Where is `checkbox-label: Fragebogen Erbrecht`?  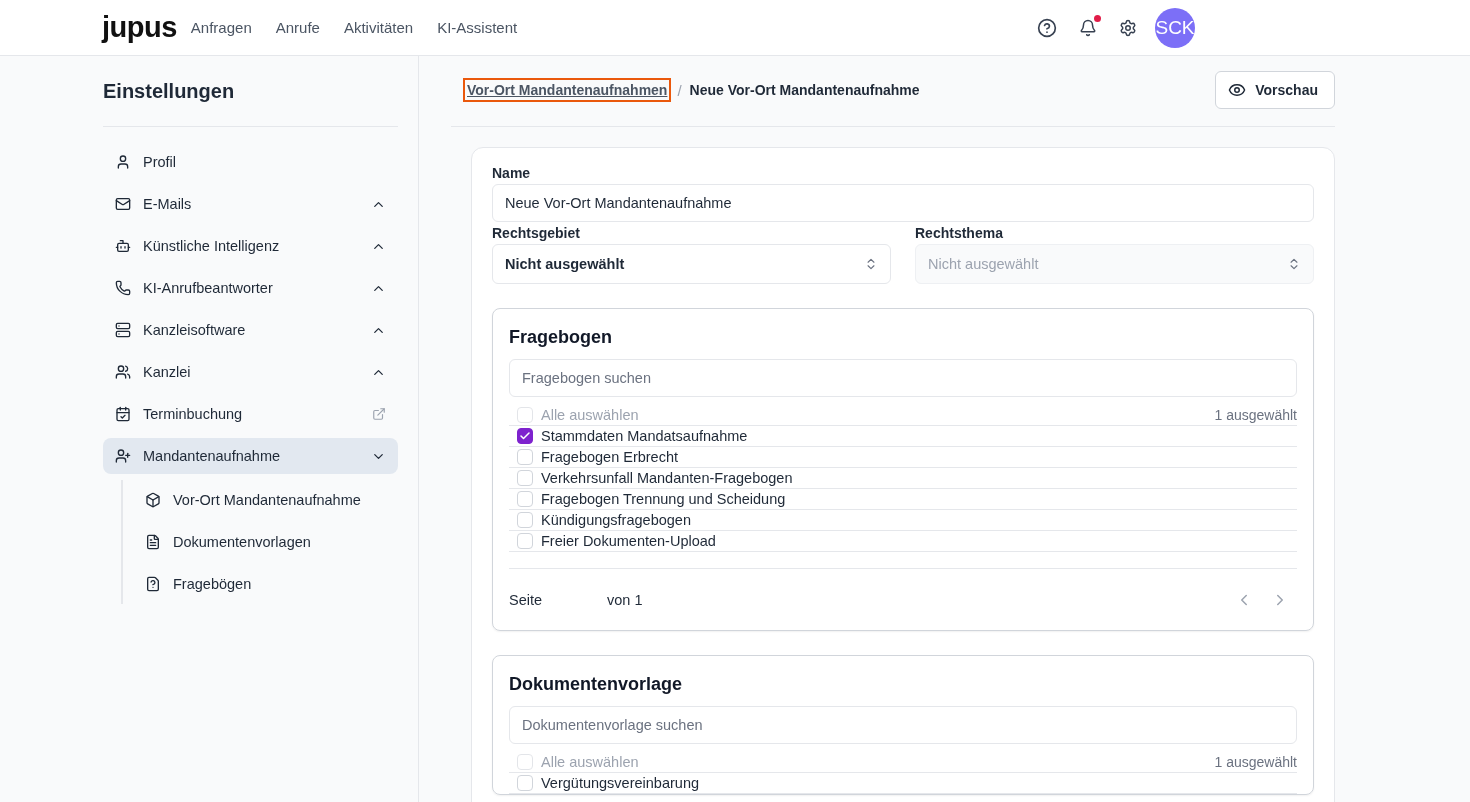
checkbox-label: Fragebogen Erbrecht is located at coordinates (610, 457).